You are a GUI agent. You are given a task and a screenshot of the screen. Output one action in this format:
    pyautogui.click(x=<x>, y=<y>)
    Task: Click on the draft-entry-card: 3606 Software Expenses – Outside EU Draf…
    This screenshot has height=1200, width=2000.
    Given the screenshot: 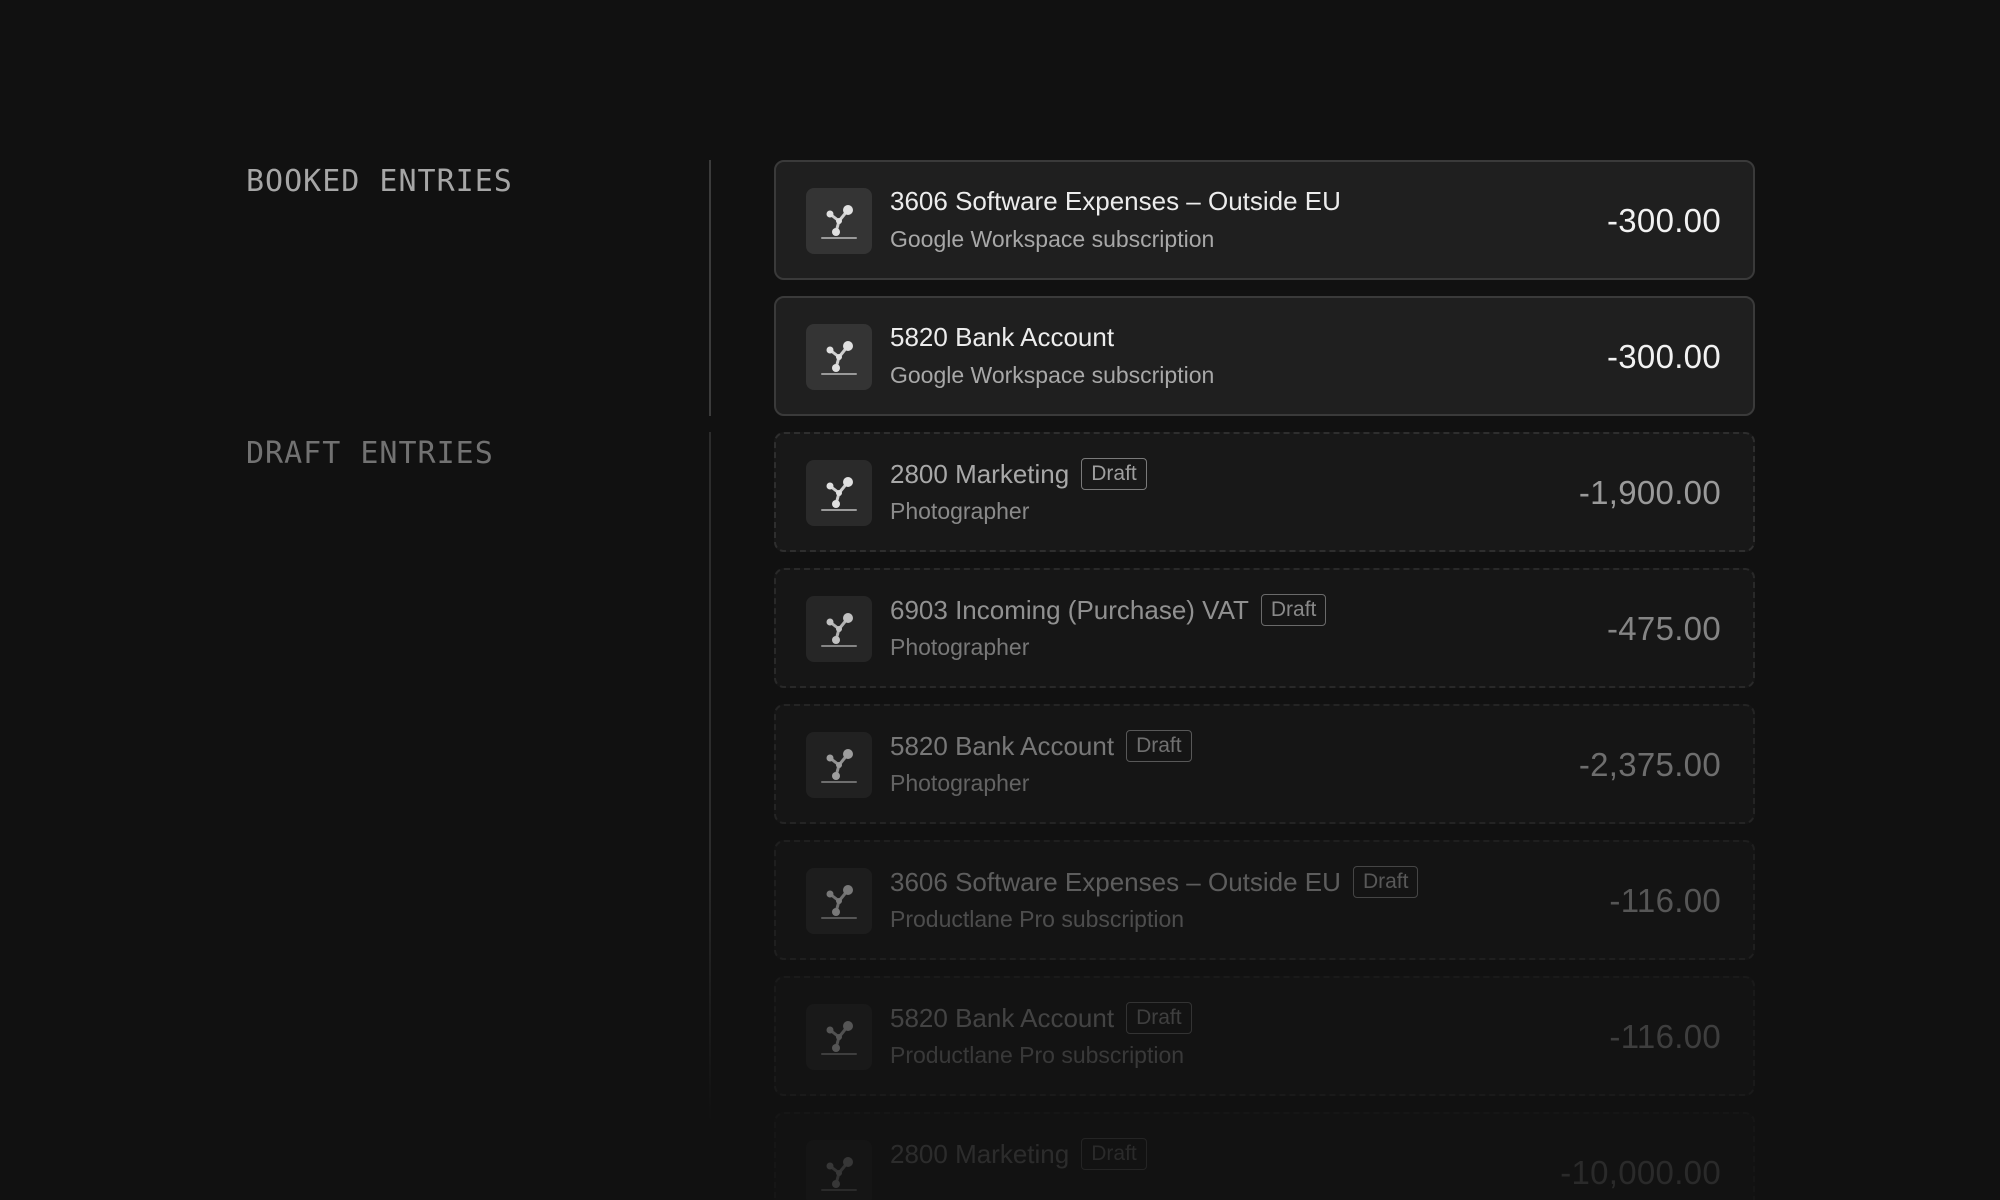 What is the action you would take?
    pyautogui.click(x=1264, y=900)
    